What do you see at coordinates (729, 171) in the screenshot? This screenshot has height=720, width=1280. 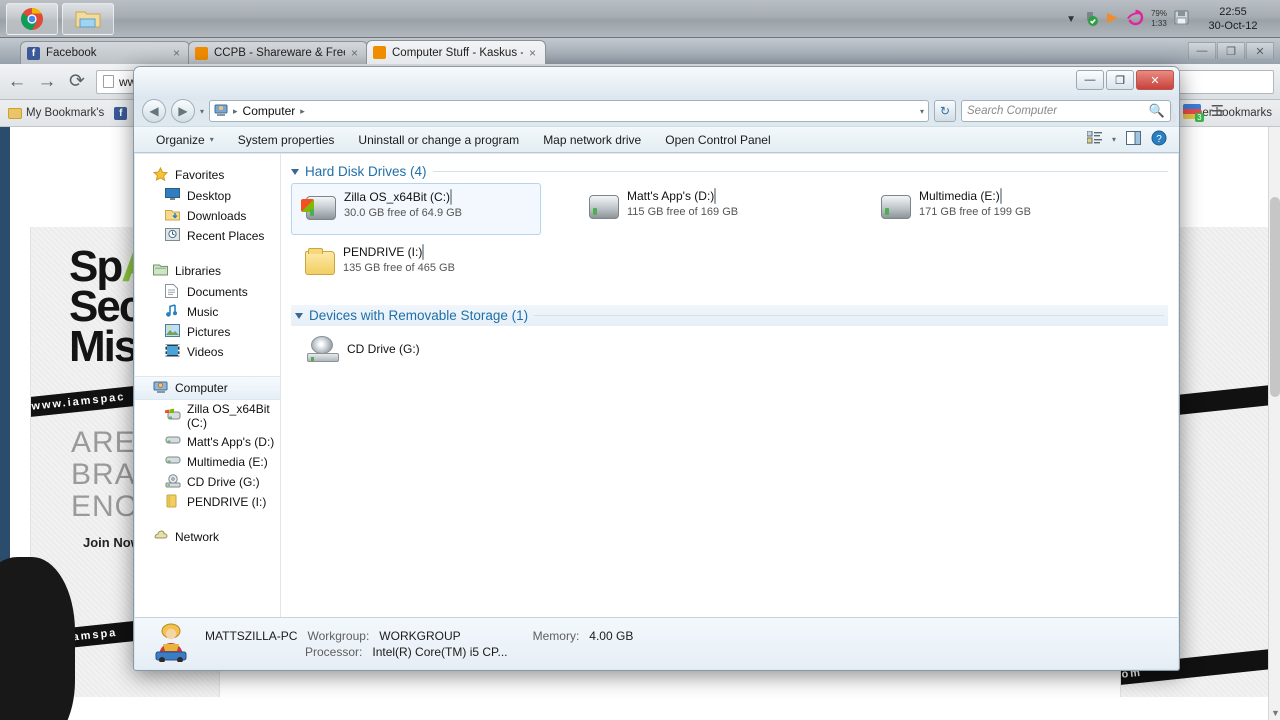 I see `group-header-hard-disk-drives: Hard Disk Drives (4)` at bounding box center [729, 171].